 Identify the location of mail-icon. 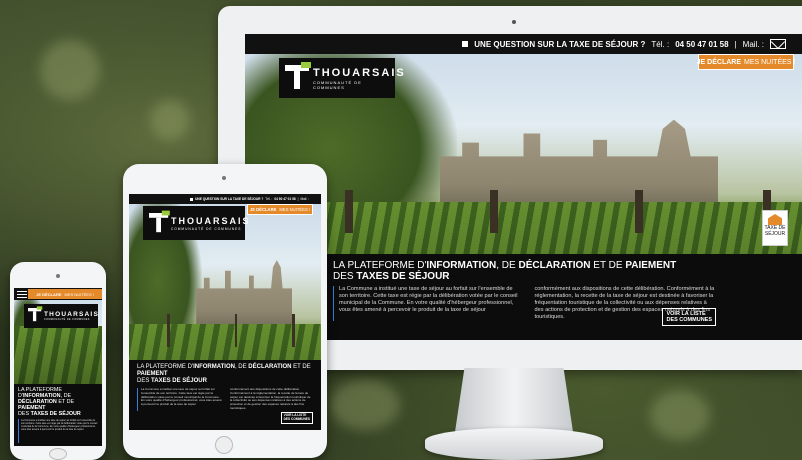
(778, 44).